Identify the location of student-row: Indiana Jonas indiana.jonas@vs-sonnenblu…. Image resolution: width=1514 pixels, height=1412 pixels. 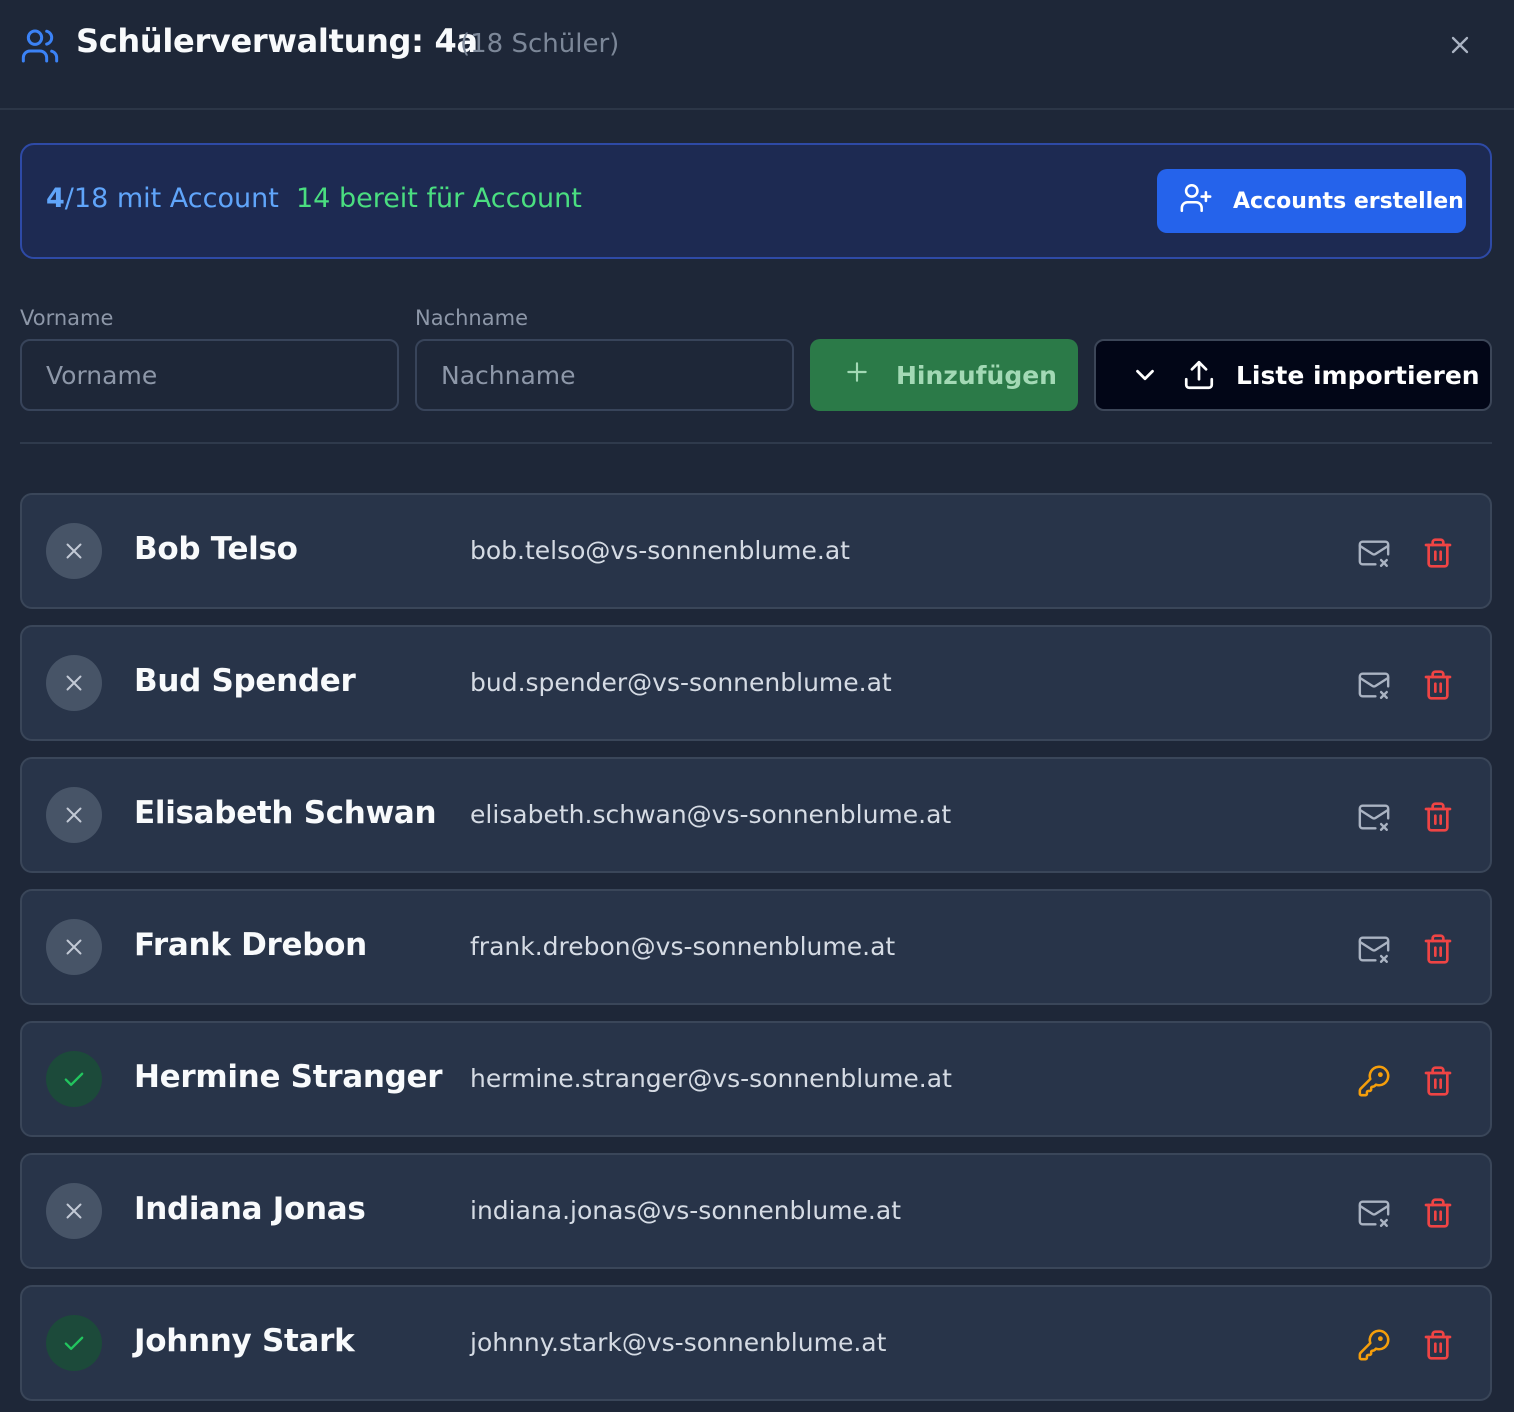
(756, 1211).